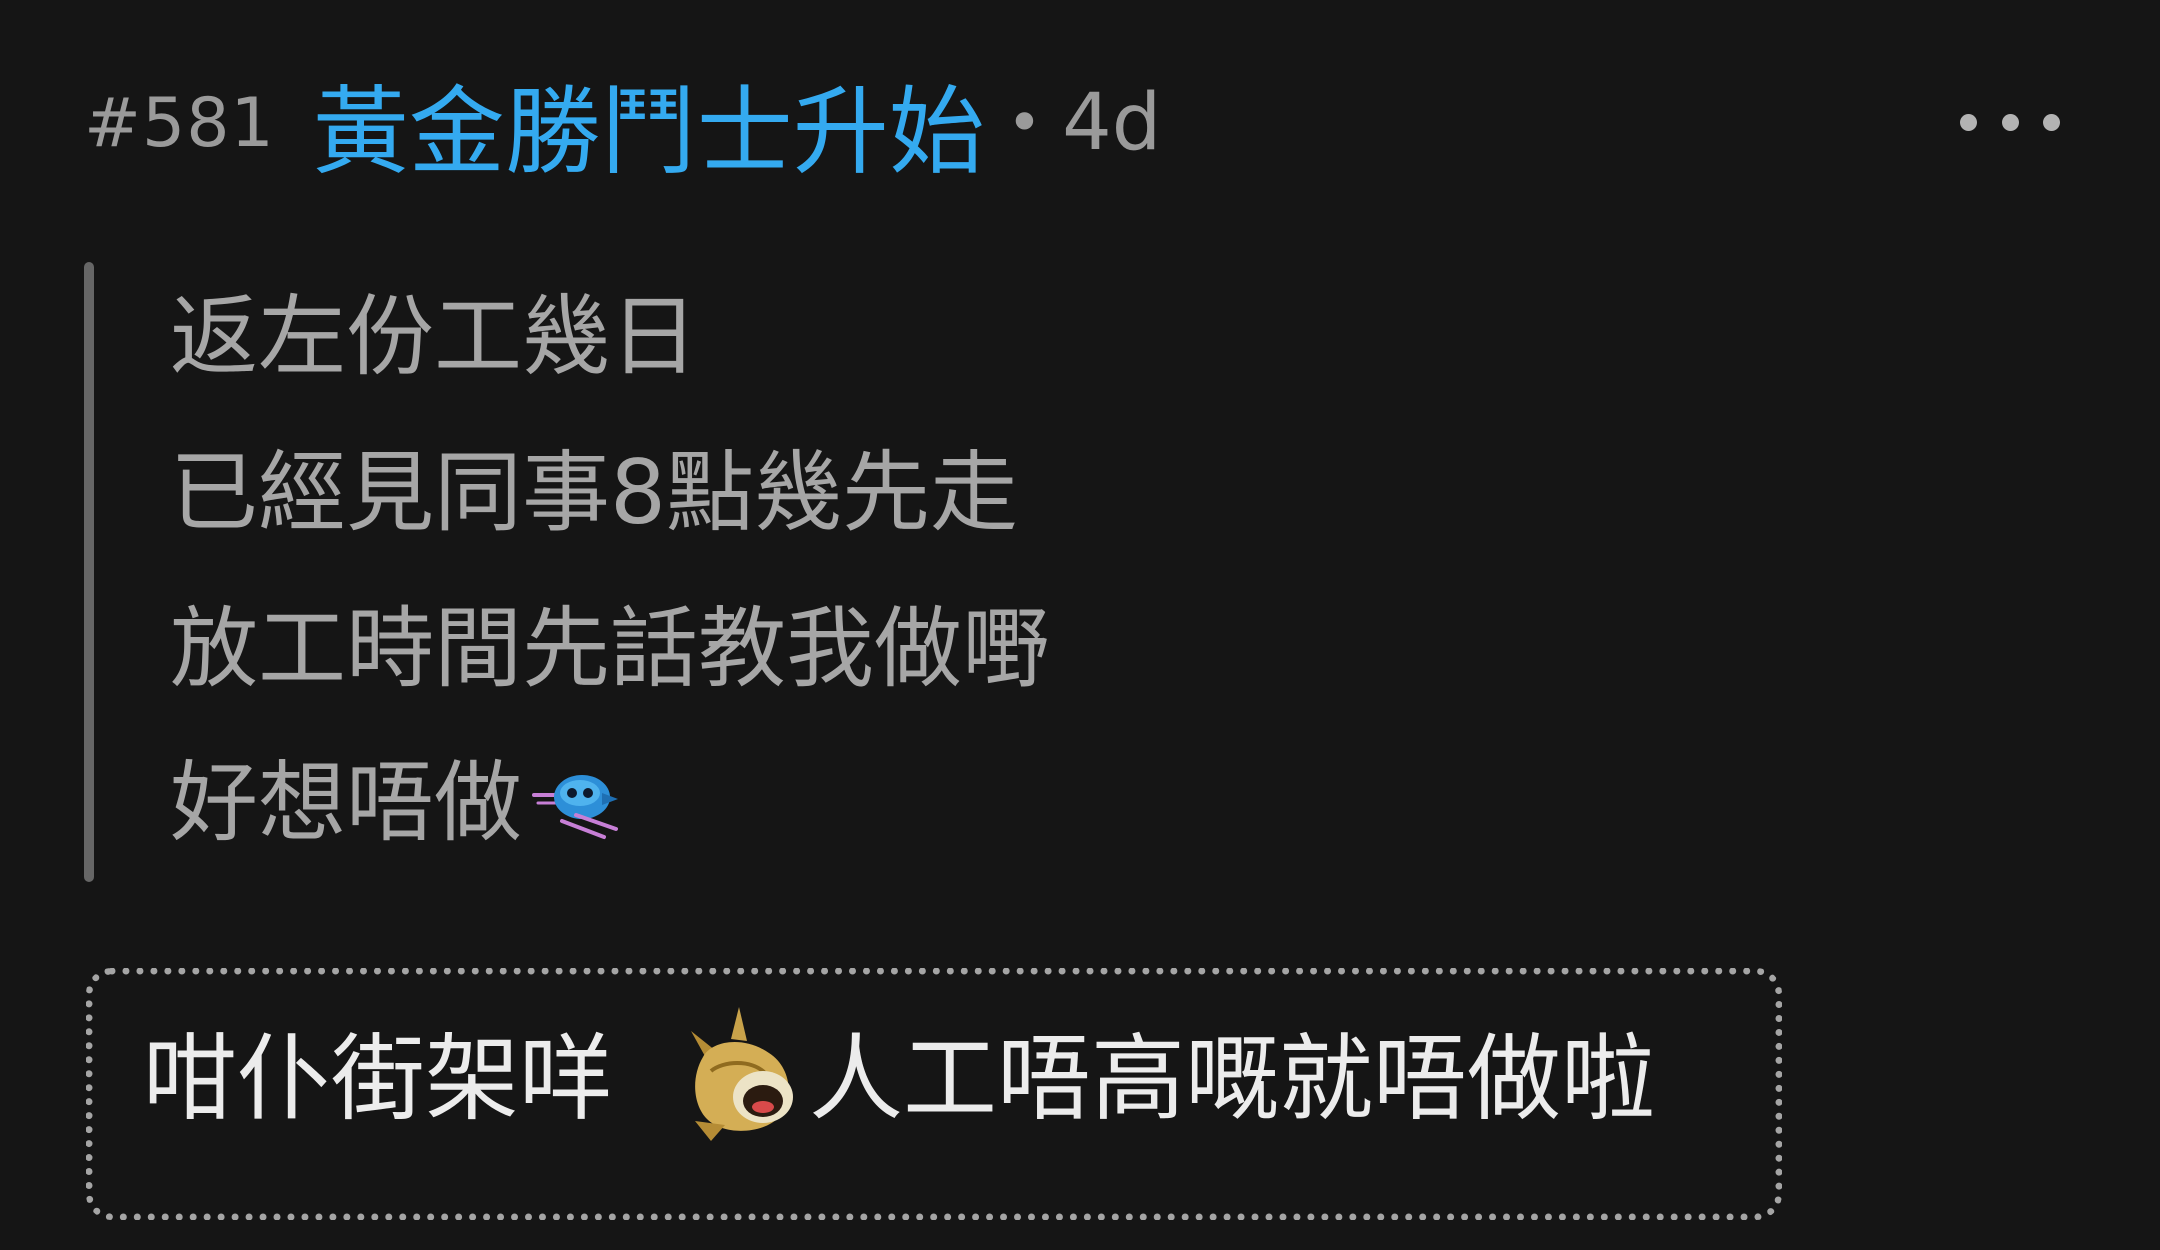 The height and width of the screenshot is (1250, 2160). What do you see at coordinates (1232, 1079) in the screenshot?
I see `reply-text-after: 人工唔高嘅就唔做啦` at bounding box center [1232, 1079].